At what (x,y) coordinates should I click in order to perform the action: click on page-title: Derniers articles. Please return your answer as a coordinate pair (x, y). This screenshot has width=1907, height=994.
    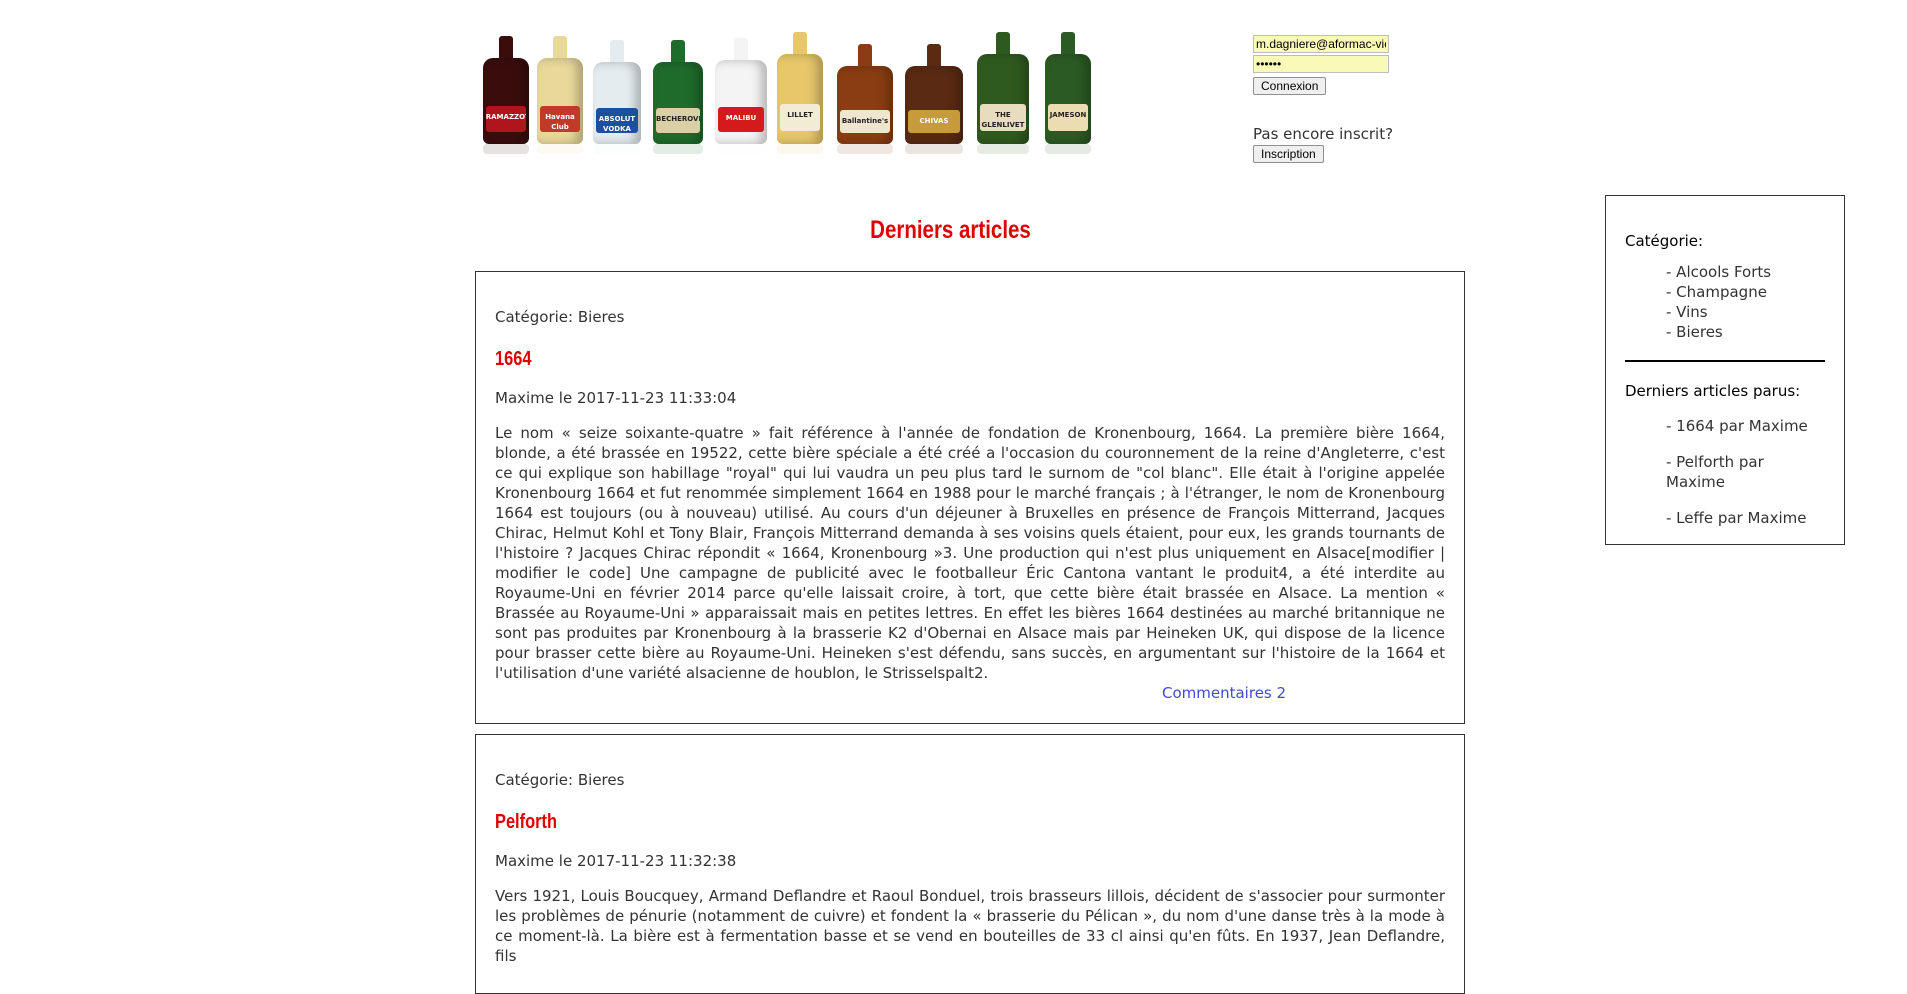
    Looking at the image, I should click on (950, 230).